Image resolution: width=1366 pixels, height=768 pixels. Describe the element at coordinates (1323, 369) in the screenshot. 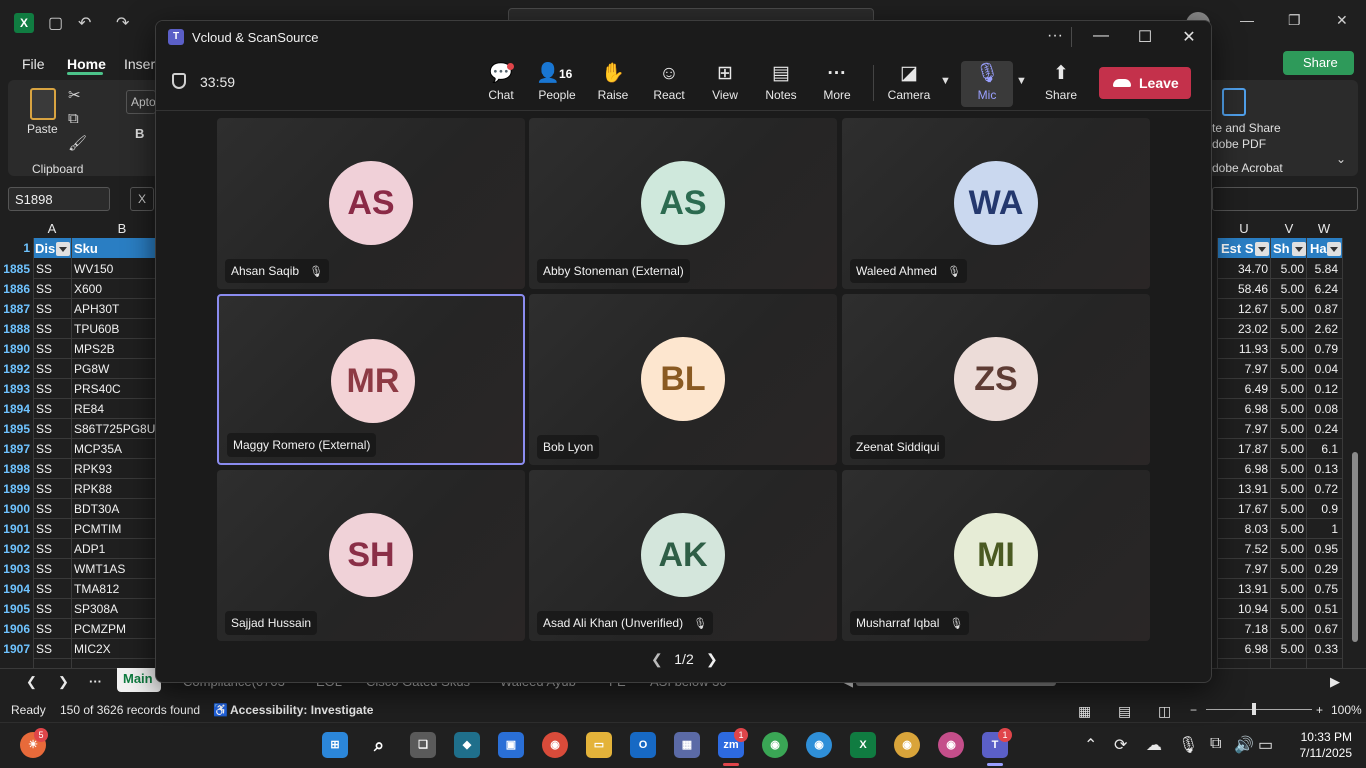

I see `table-cell: 0.04` at that location.